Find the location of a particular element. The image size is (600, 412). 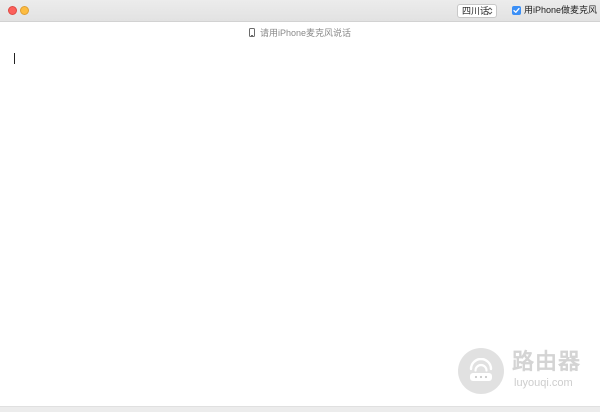

use-iphone-mic-label: 用iPhone做麦克风 is located at coordinates (560, 10).